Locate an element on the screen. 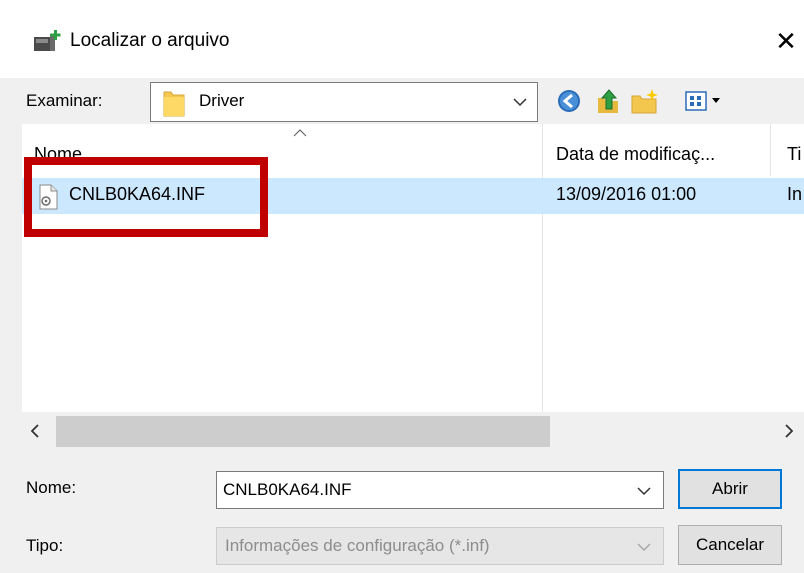  file-type: In is located at coordinates (795, 194).